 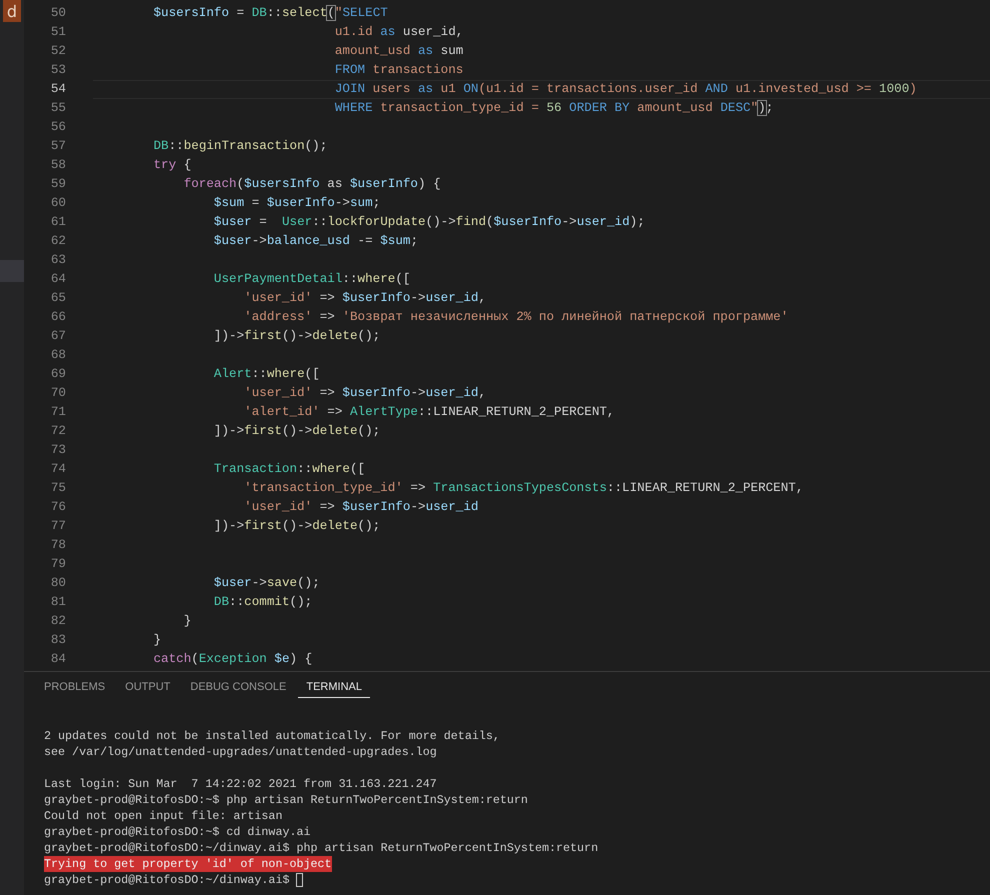 What do you see at coordinates (188, 864) in the screenshot?
I see `error-message: Trying to get property 'id' of non-object` at bounding box center [188, 864].